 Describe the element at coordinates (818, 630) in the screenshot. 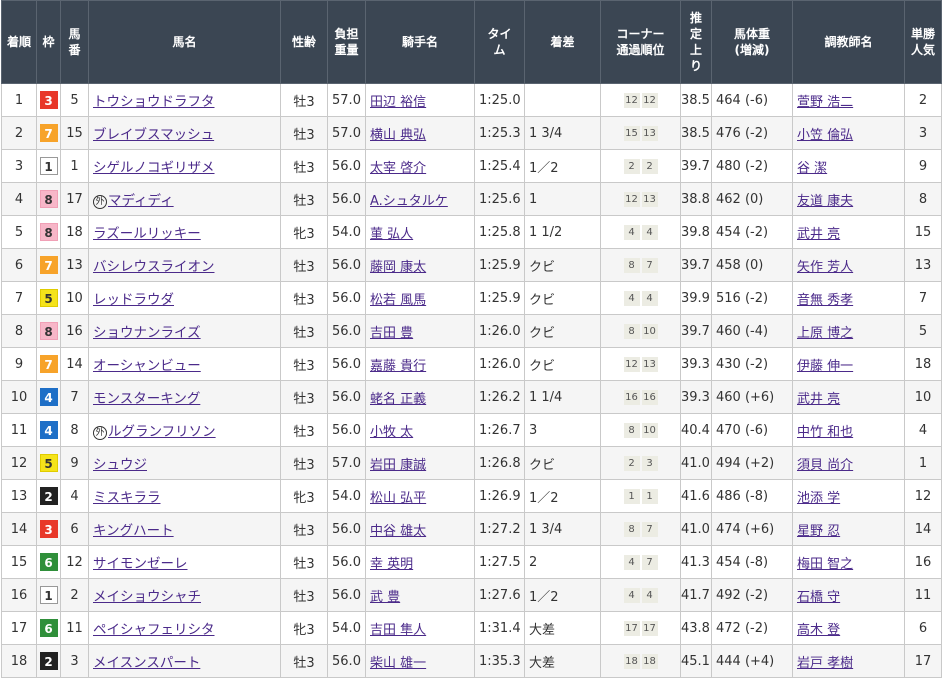

I see `trainer-link: 高木 登` at that location.